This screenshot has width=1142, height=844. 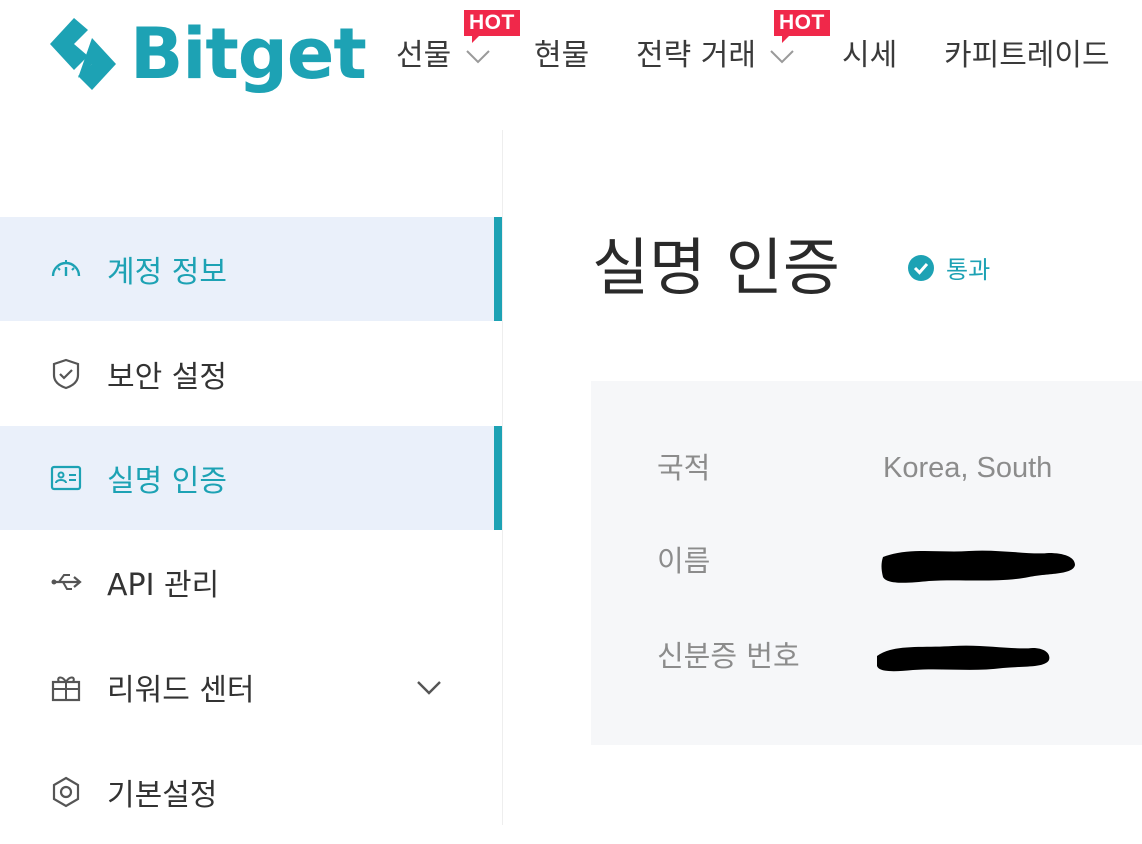 I want to click on gift-icon, so click(x=66, y=687).